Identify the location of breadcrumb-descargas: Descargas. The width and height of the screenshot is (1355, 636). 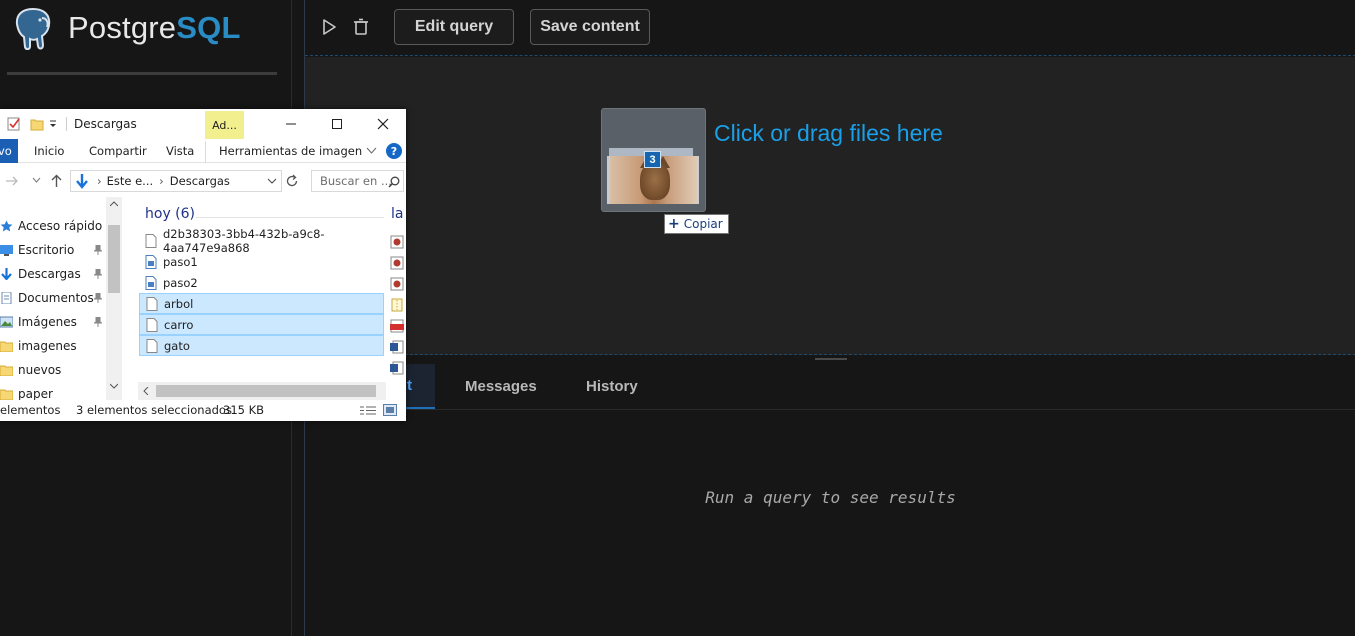
(200, 181).